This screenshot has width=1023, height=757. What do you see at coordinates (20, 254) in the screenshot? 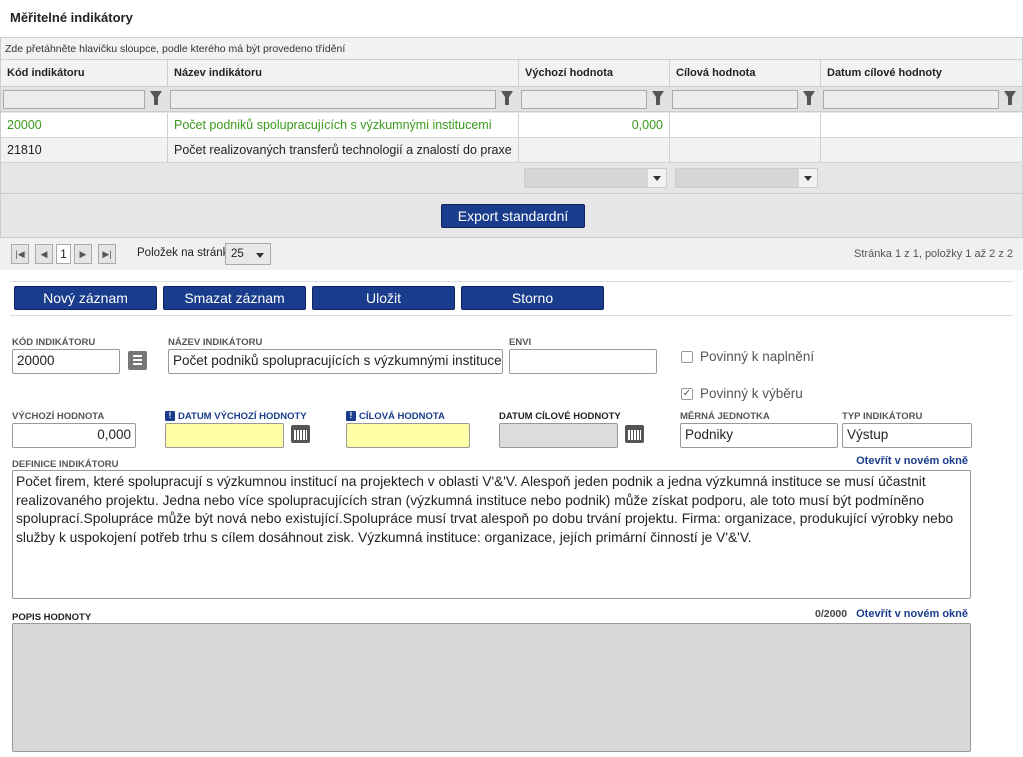
I see `first-page-icon: |◀` at bounding box center [20, 254].